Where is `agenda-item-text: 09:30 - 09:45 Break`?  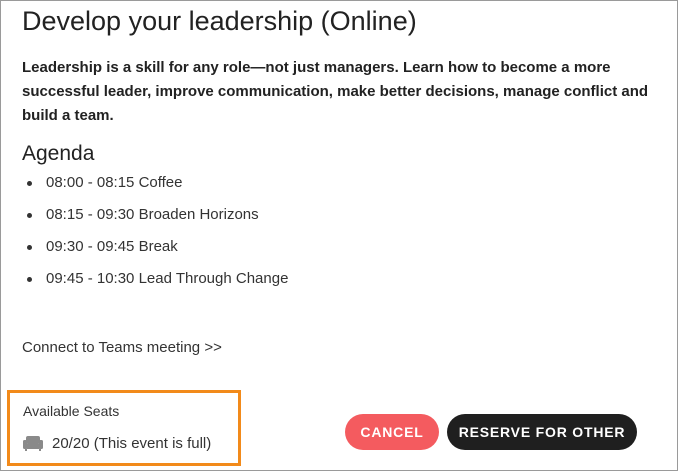
agenda-item-text: 09:30 - 09:45 Break is located at coordinates (112, 246).